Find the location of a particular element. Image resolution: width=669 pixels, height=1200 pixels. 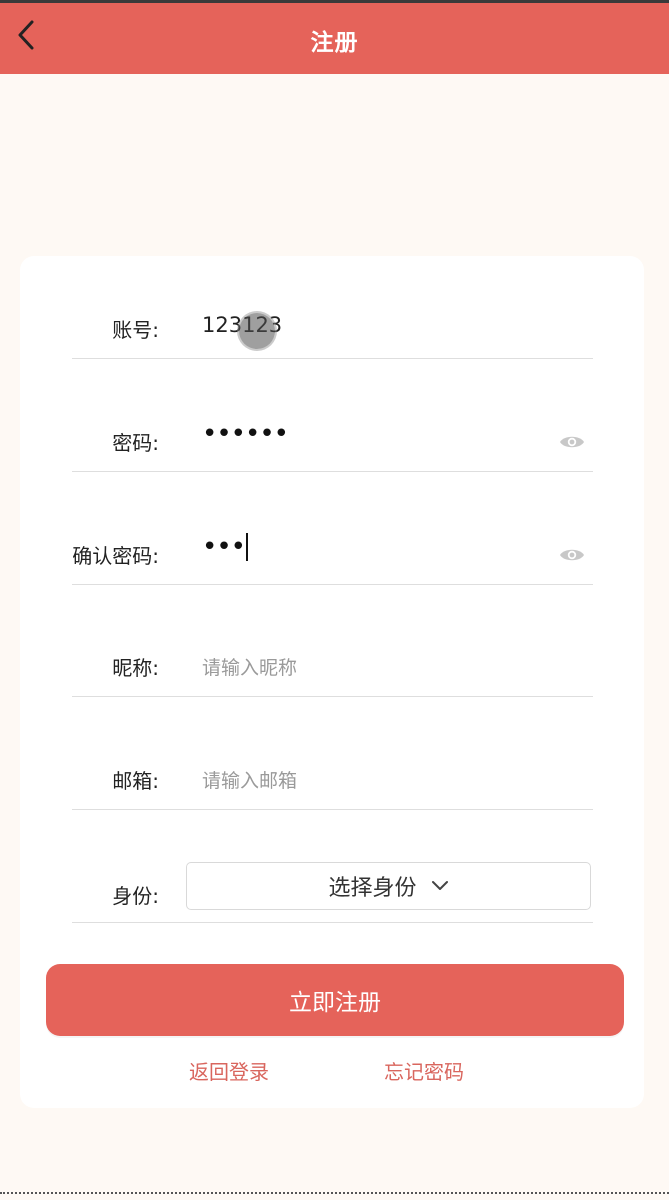

confirm-password-row: 确认密码: ••• is located at coordinates (332, 556).